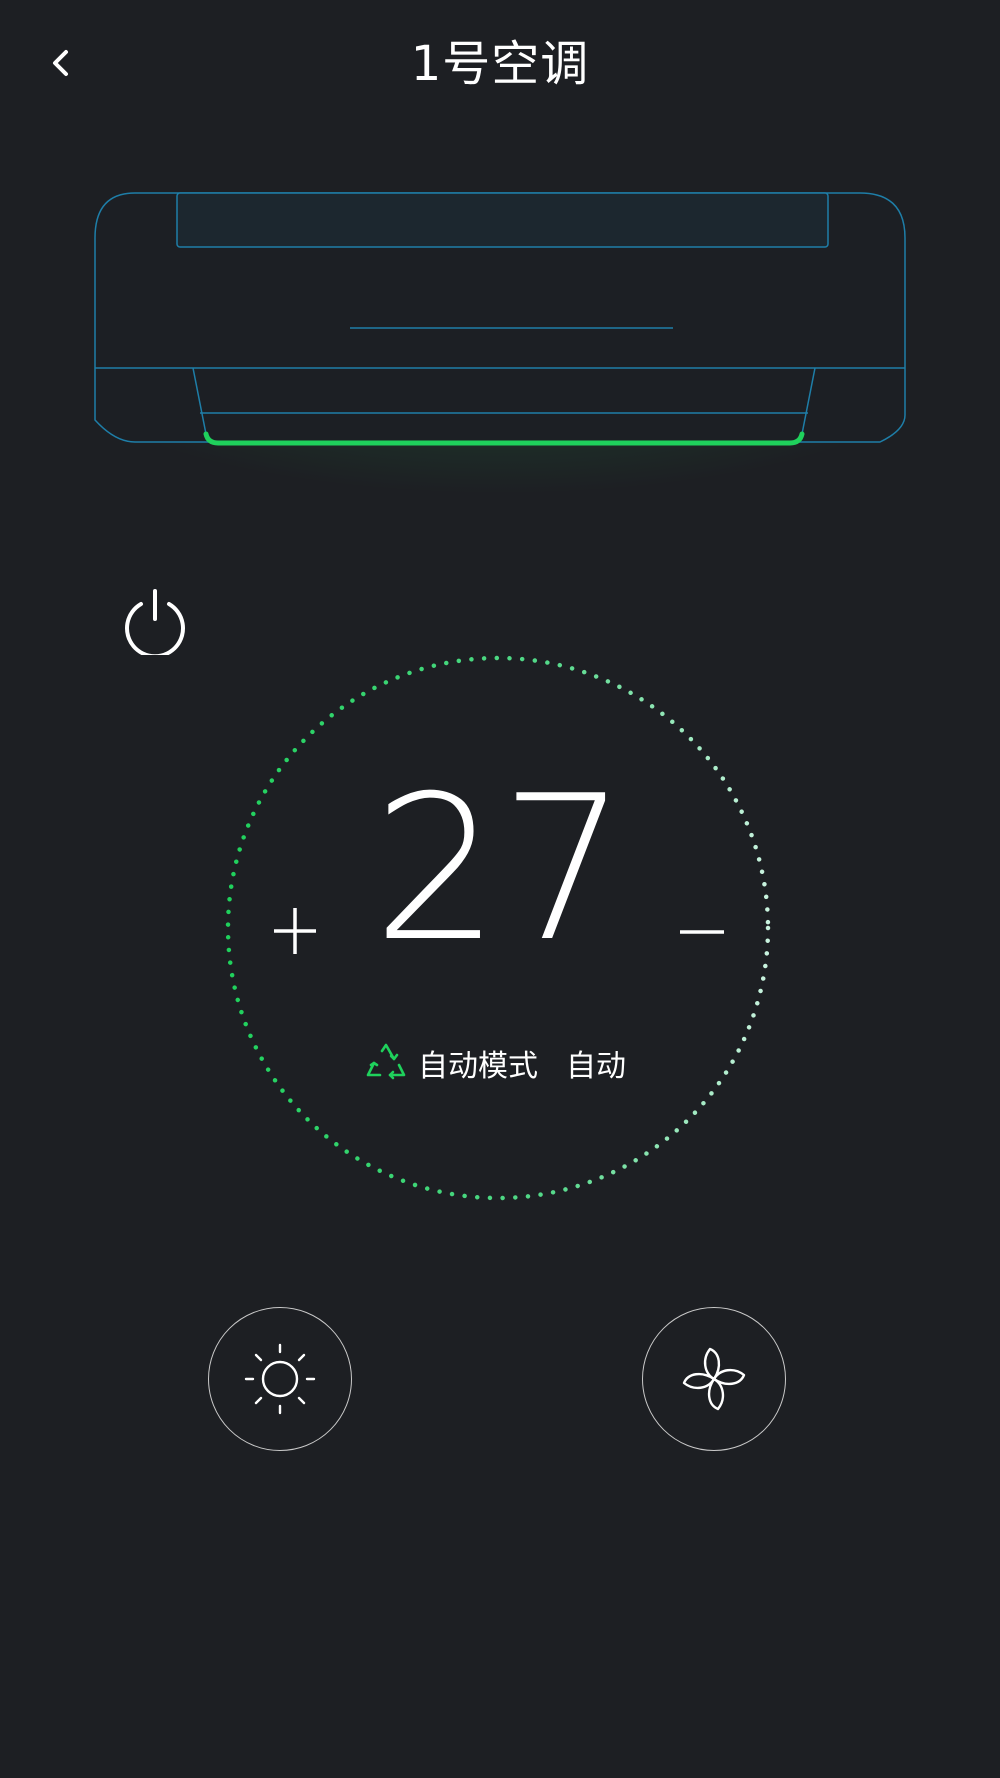 This screenshot has height=1778, width=1000. I want to click on fan-icon, so click(714, 1379).